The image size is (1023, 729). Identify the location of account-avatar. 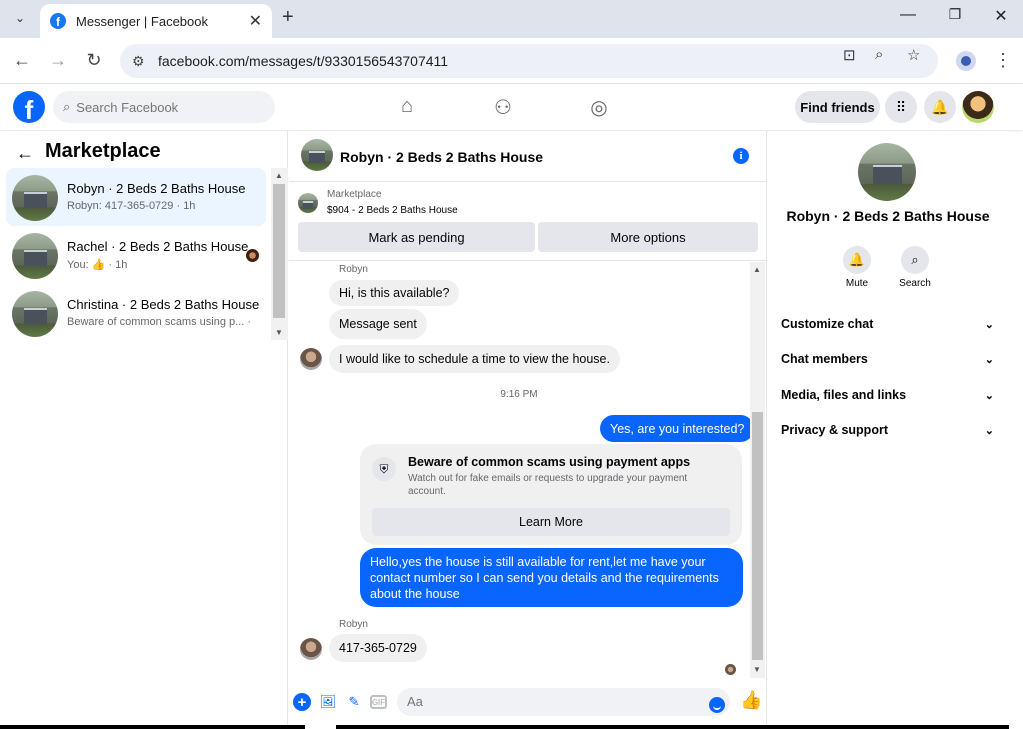
(978, 107).